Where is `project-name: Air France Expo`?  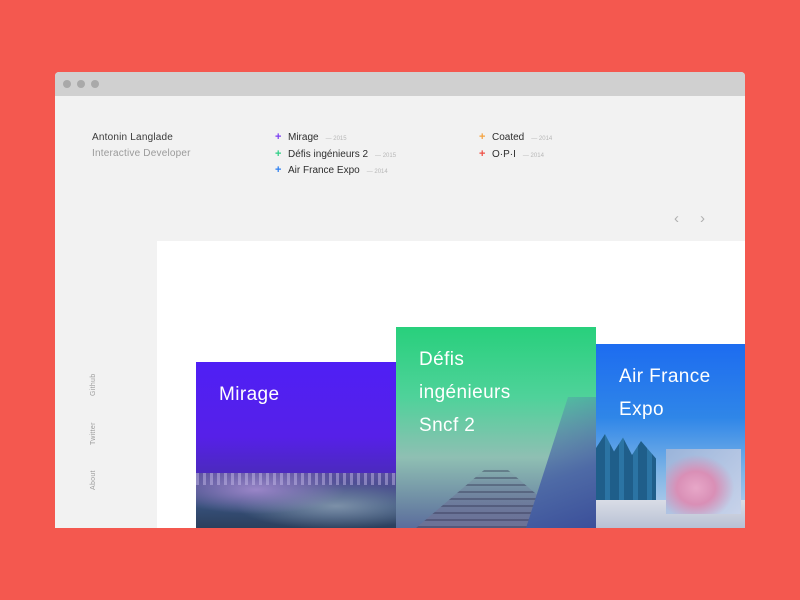 project-name: Air France Expo is located at coordinates (324, 170).